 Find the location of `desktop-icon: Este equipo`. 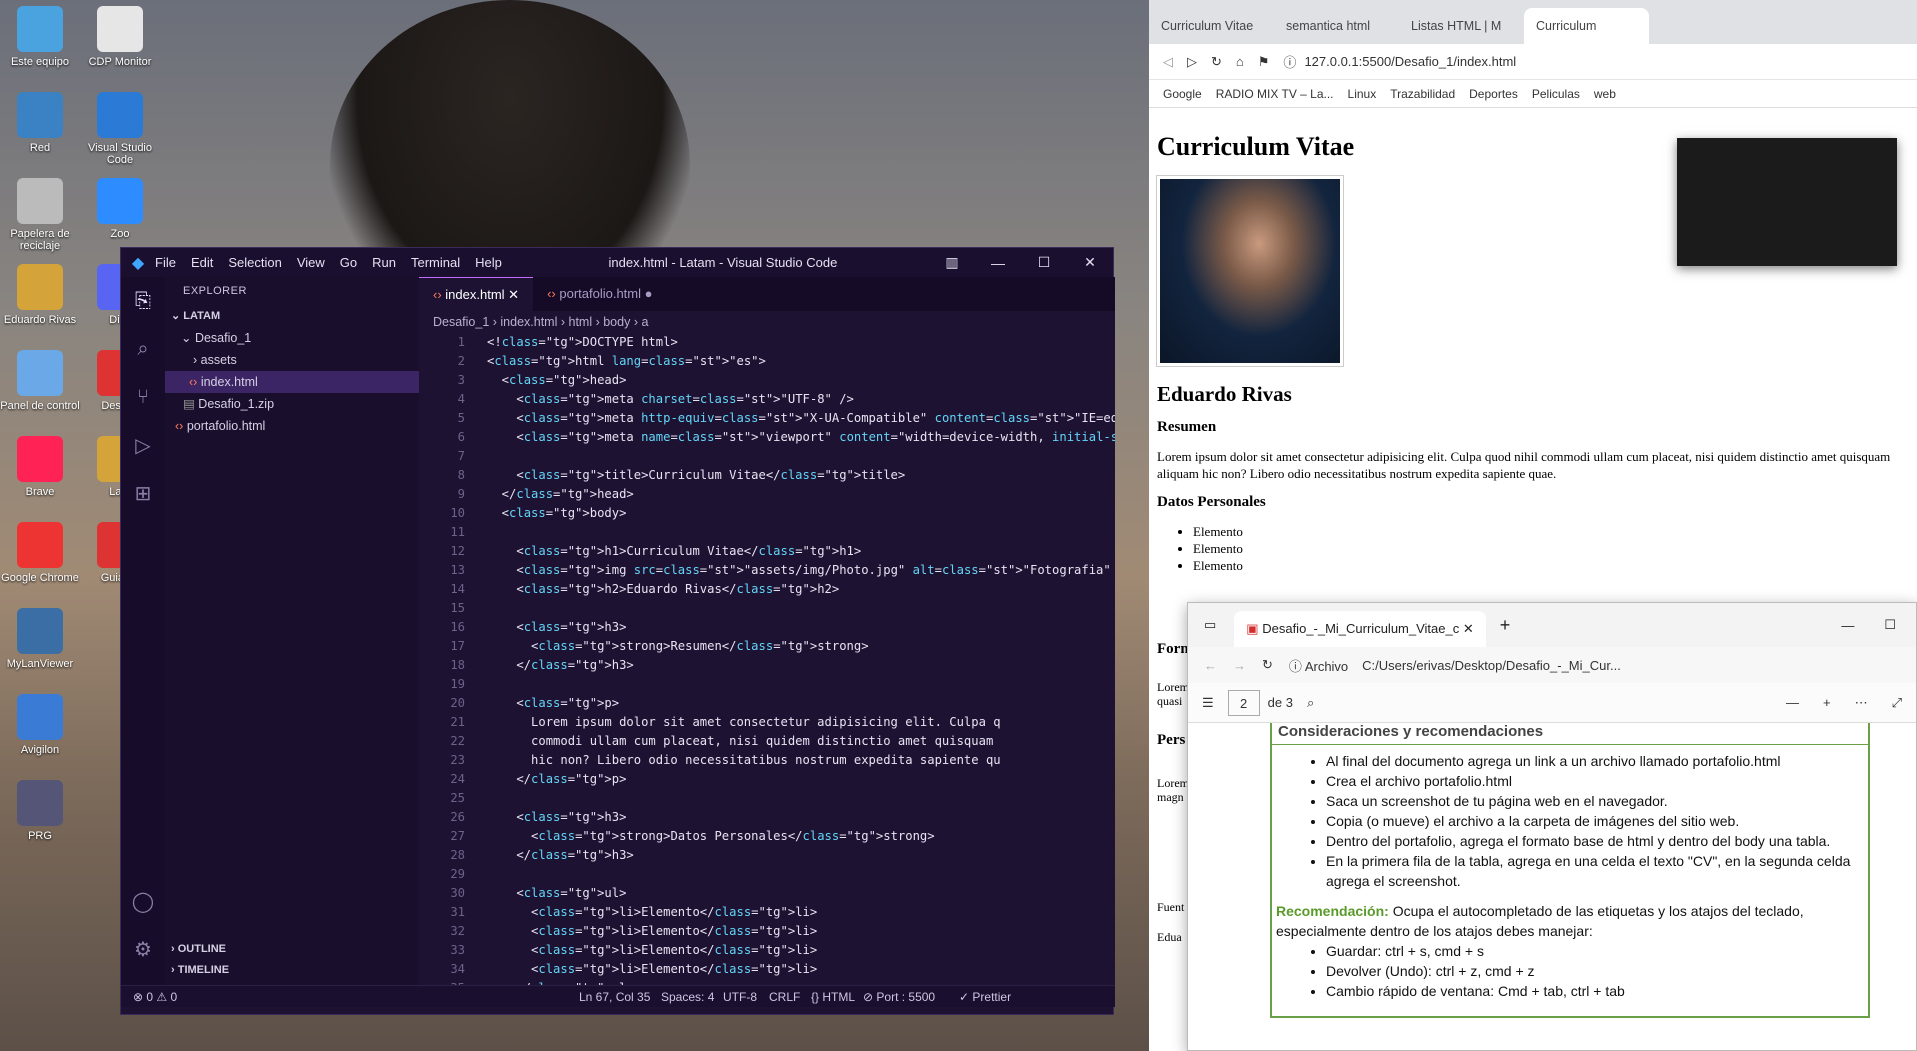

desktop-icon: Este equipo is located at coordinates (40, 37).